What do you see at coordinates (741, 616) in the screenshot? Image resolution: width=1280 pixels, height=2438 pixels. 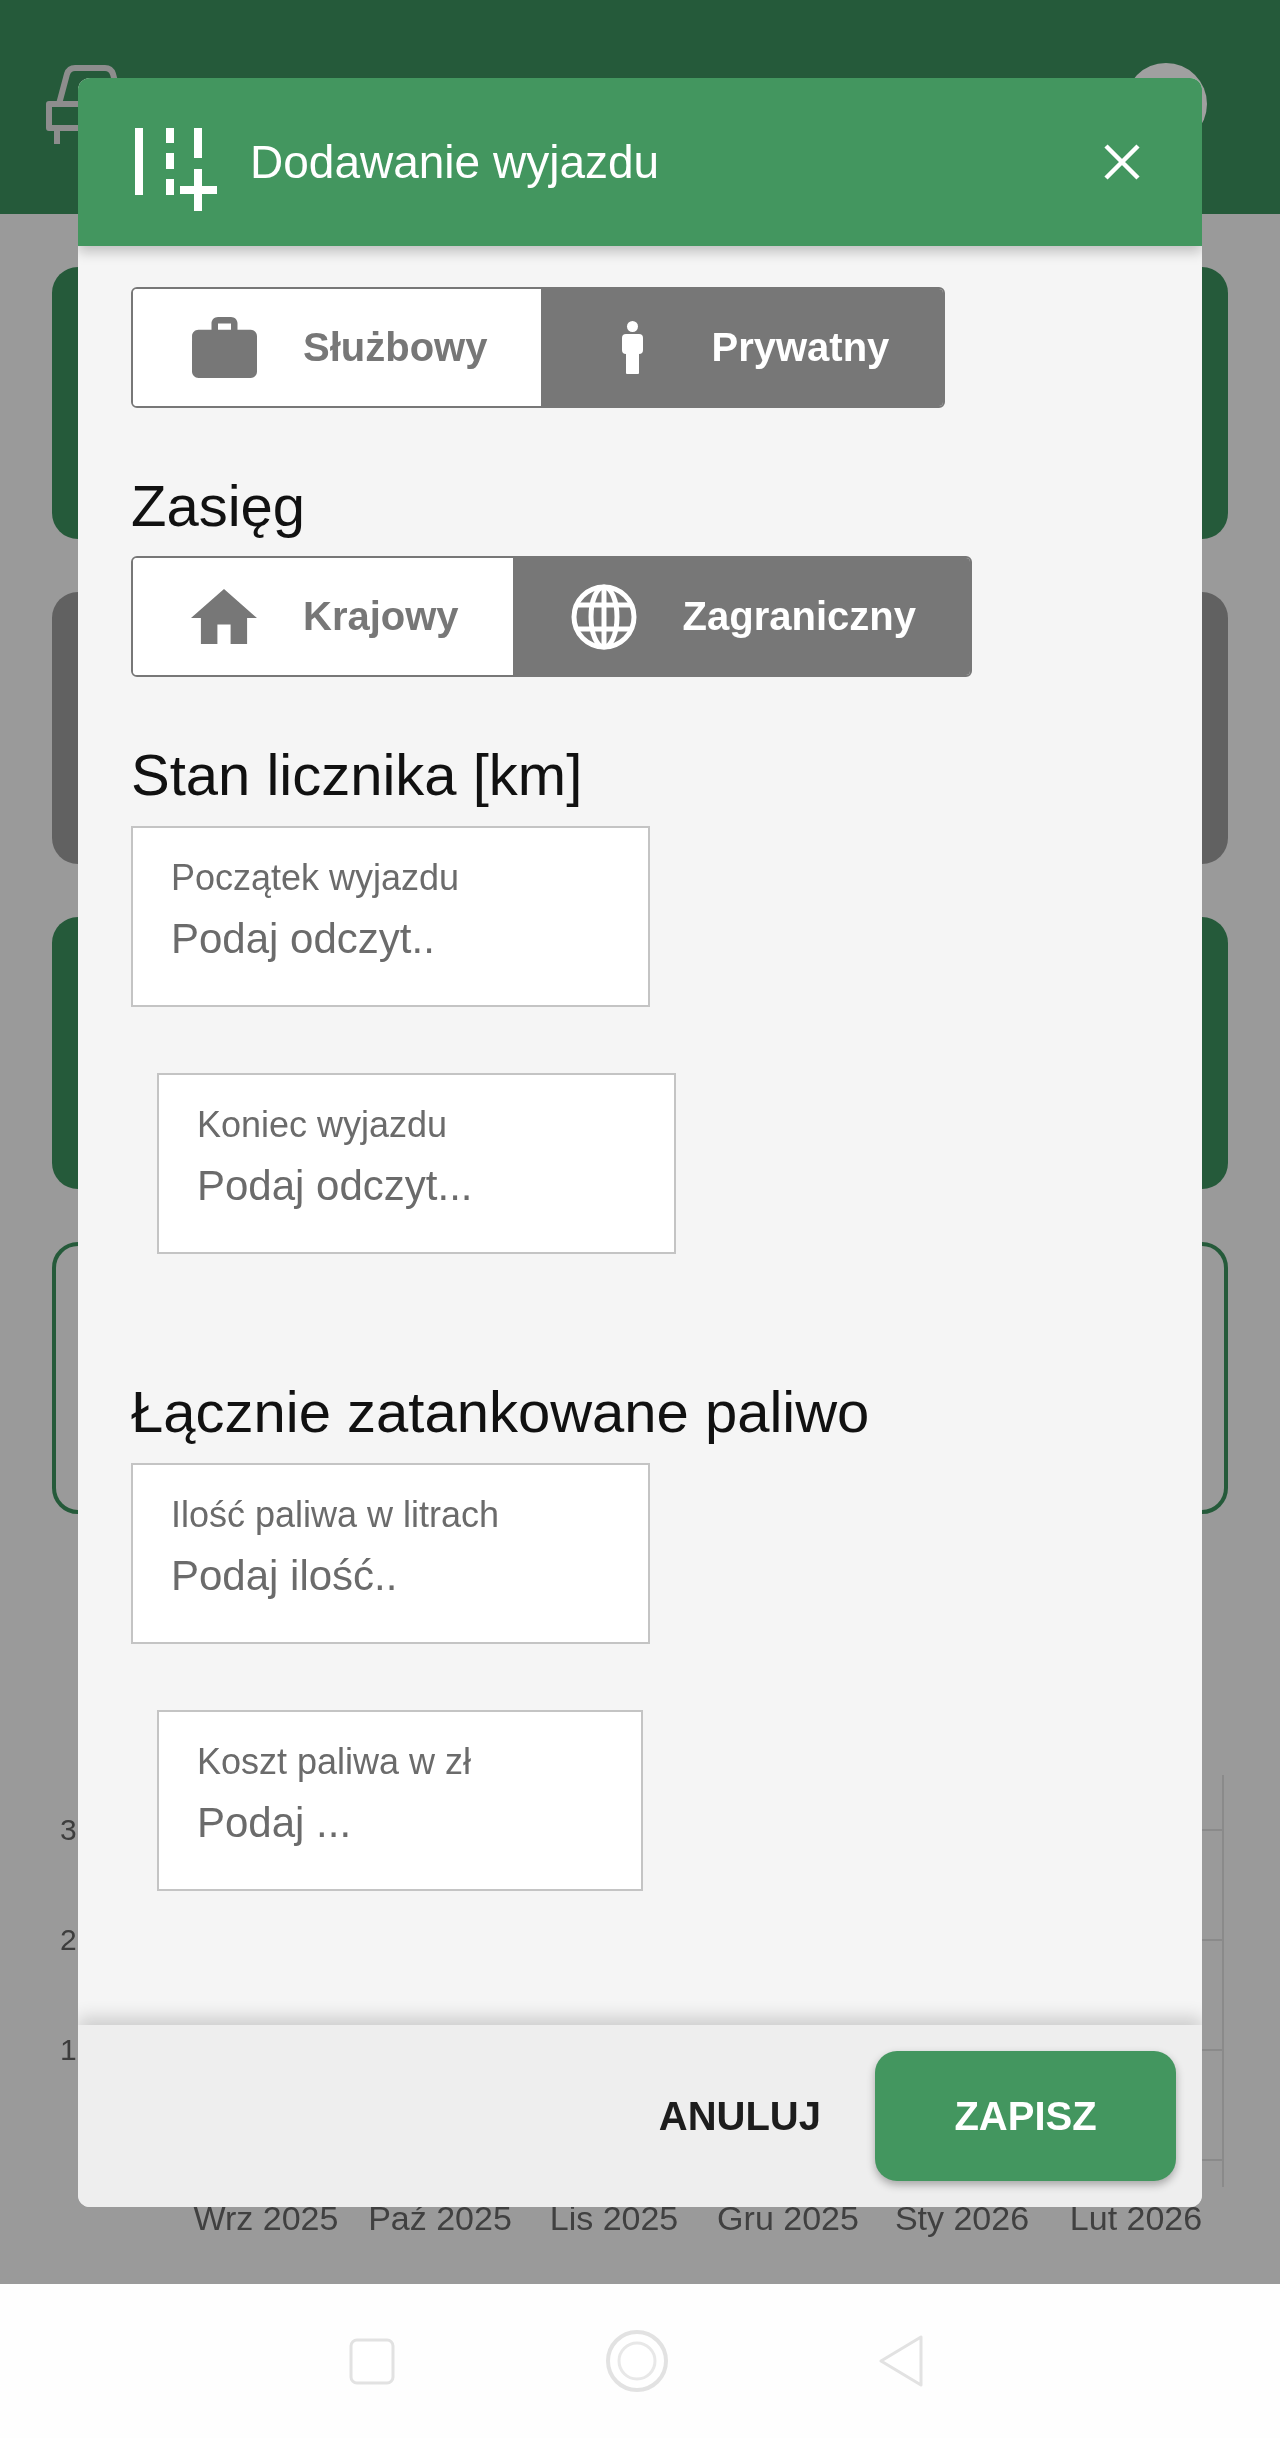 I see `toggle-option: Zagraniczny` at bounding box center [741, 616].